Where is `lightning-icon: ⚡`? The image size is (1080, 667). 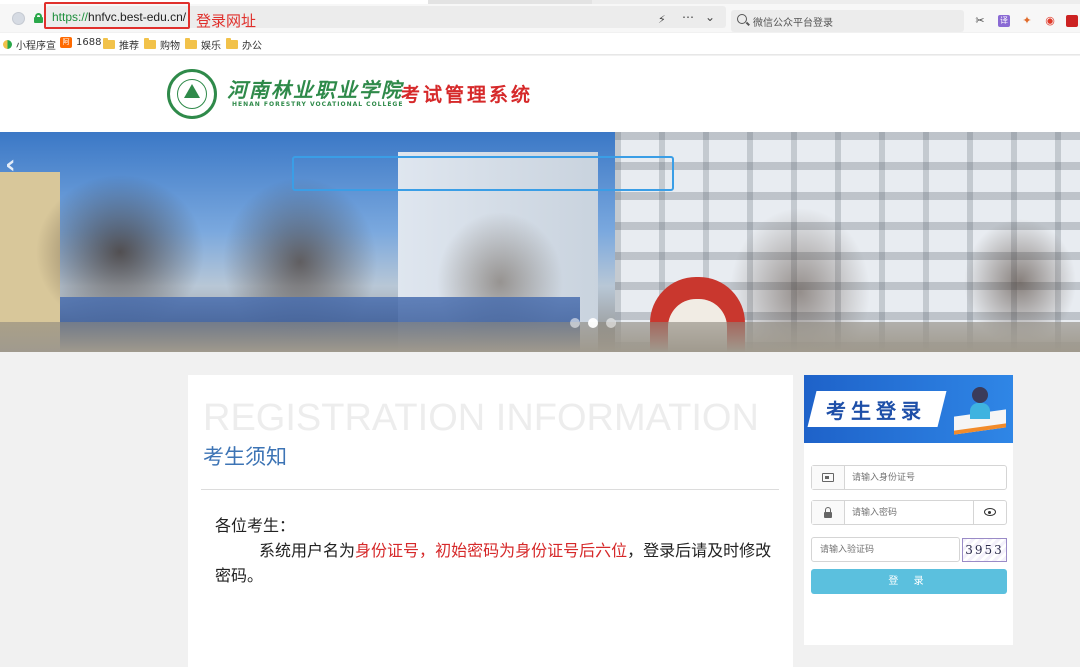
lightning-icon: ⚡ is located at coordinates (662, 19).